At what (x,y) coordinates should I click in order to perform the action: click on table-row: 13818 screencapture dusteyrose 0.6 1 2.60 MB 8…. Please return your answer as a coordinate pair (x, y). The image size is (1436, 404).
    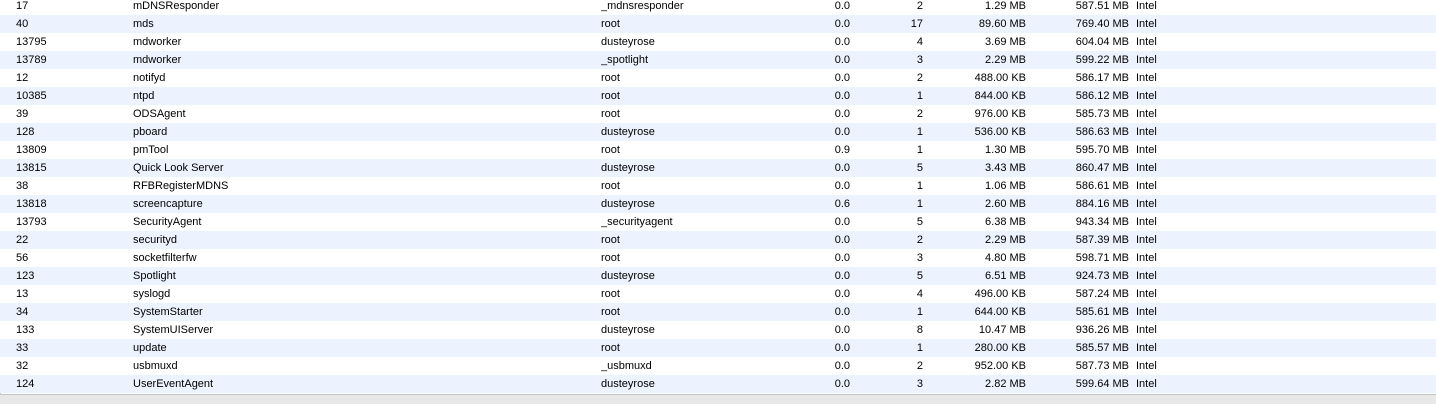
    Looking at the image, I should click on (718, 204).